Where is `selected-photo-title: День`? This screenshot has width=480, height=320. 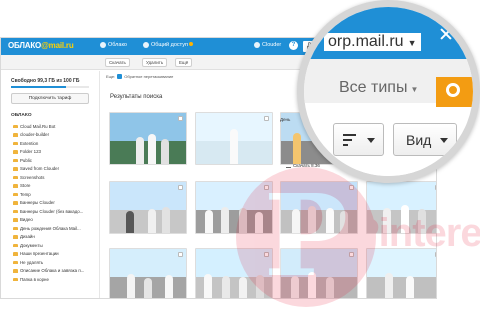
selected-photo-title: День is located at coordinates (285, 119).